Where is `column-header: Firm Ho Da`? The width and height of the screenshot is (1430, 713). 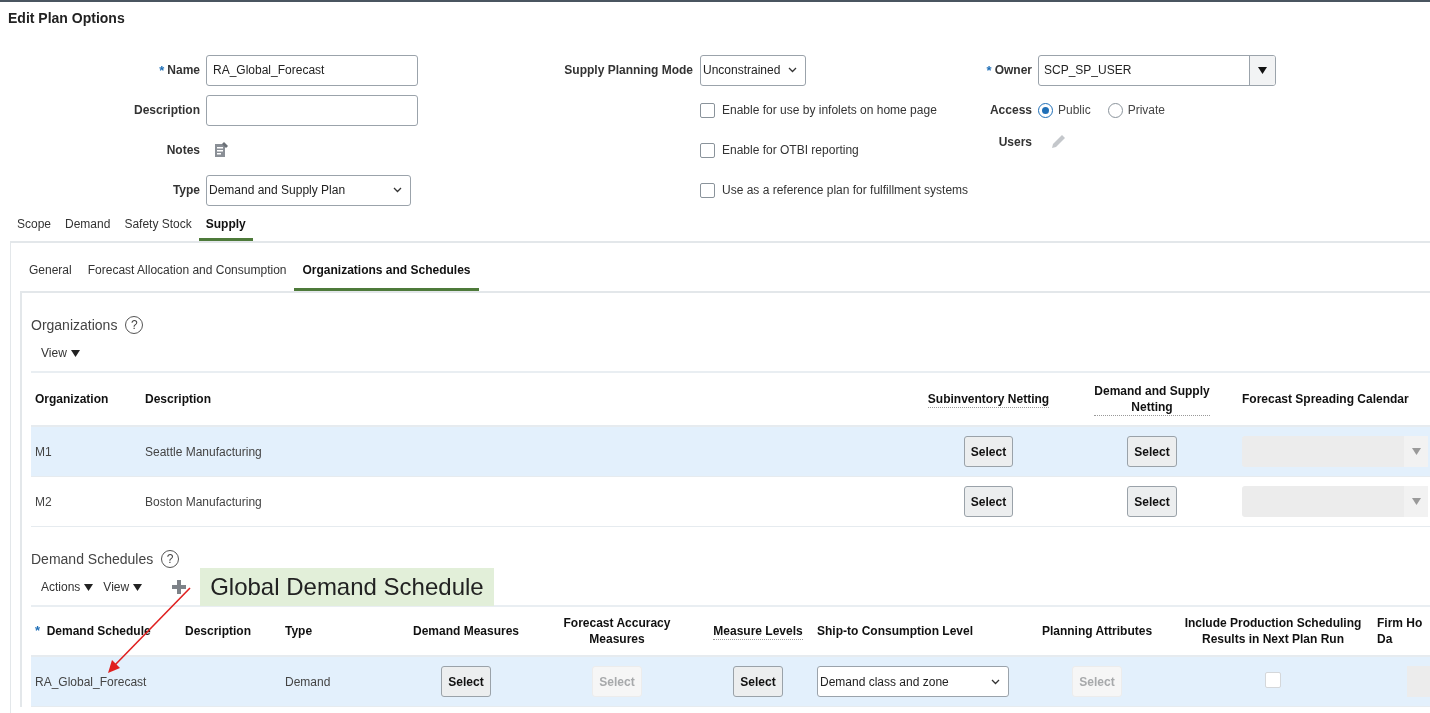 column-header: Firm Ho Da is located at coordinates (1400, 631).